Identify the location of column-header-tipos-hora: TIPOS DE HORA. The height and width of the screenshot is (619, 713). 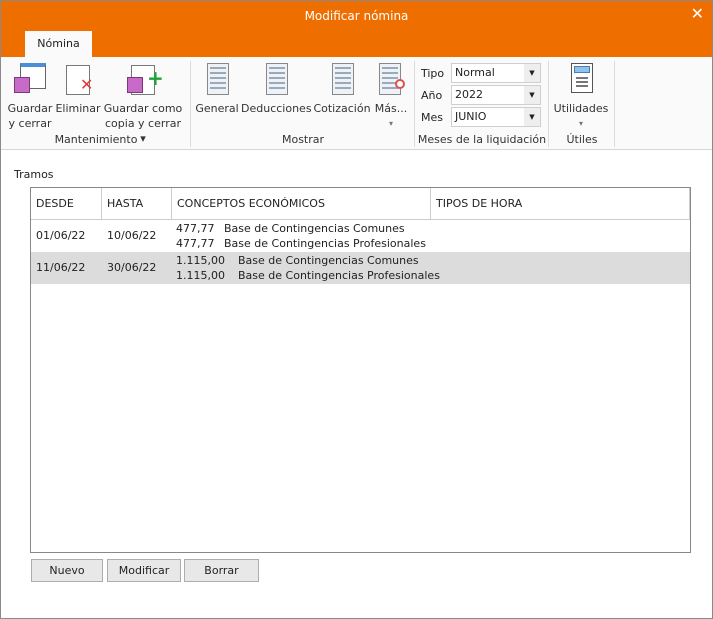
(560, 204).